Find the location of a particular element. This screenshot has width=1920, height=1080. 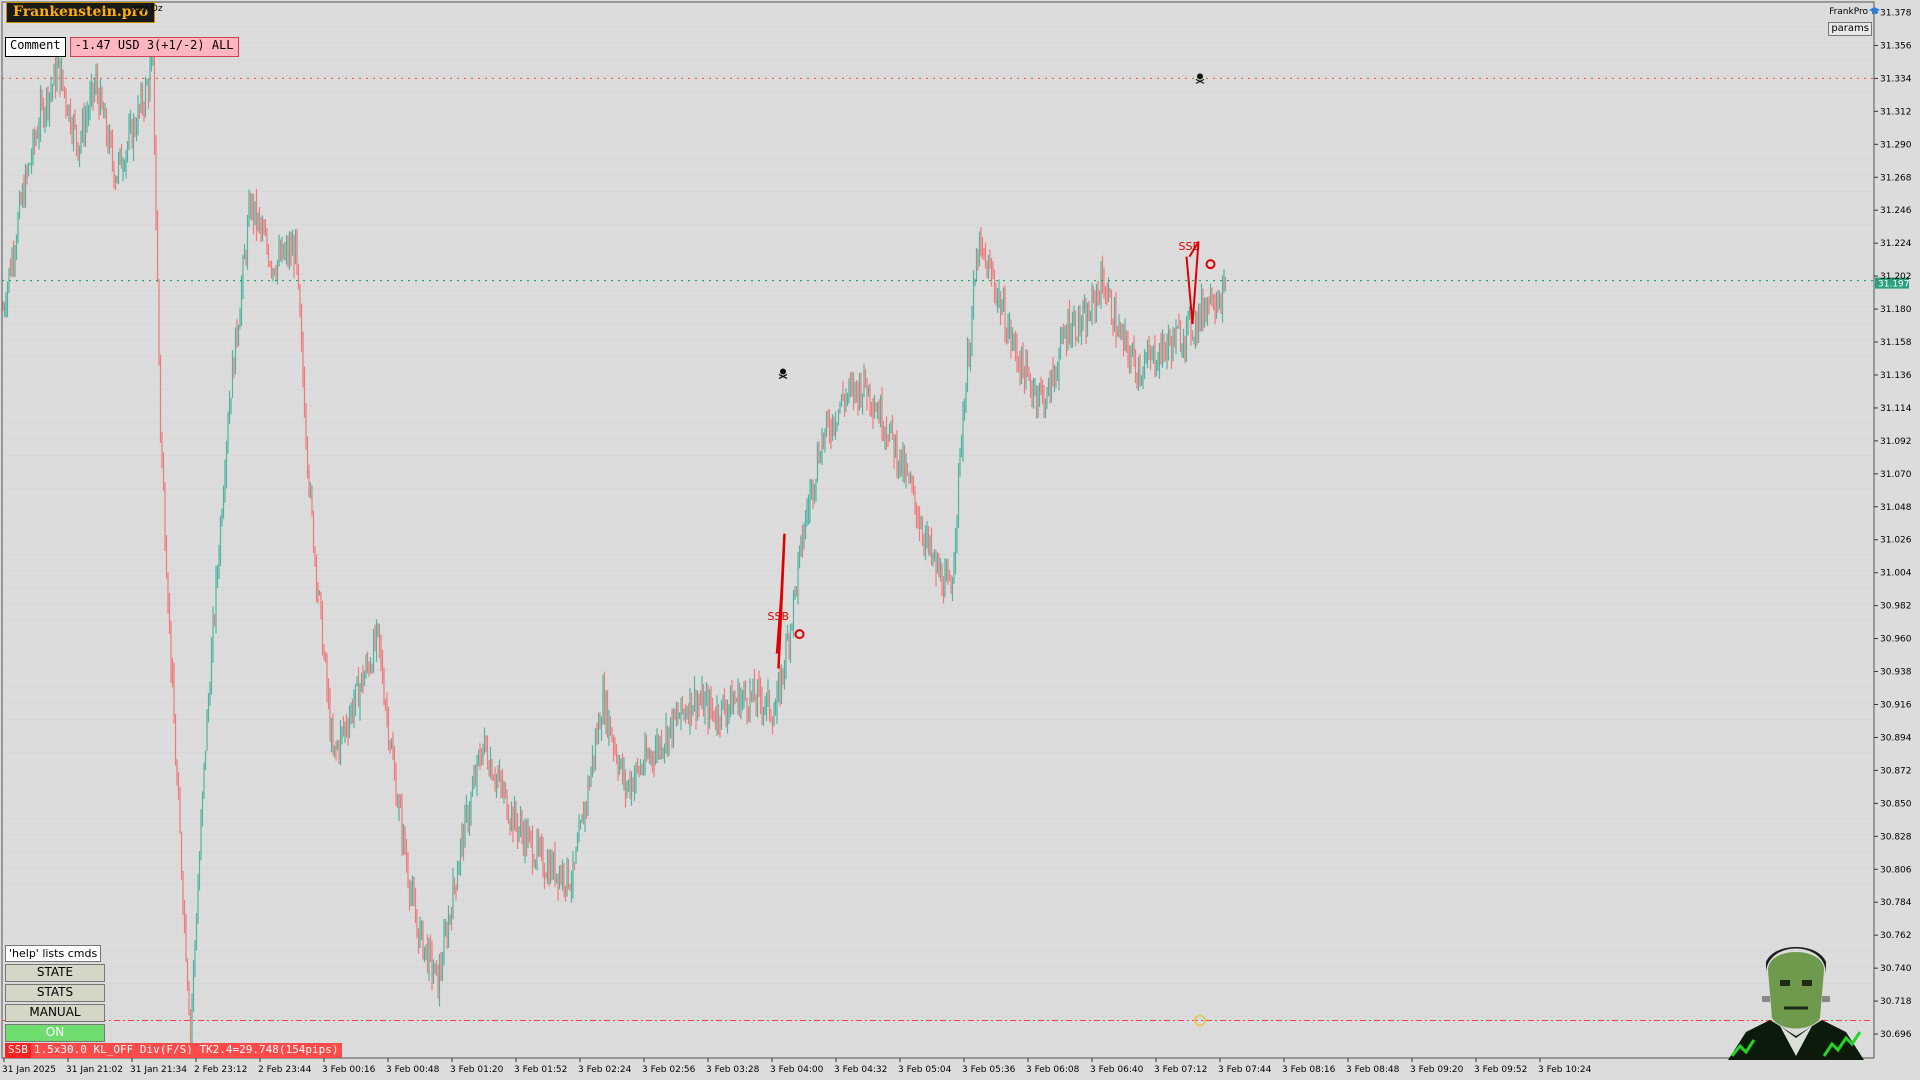

price-tick-label: 30.872 is located at coordinates (1896, 771).